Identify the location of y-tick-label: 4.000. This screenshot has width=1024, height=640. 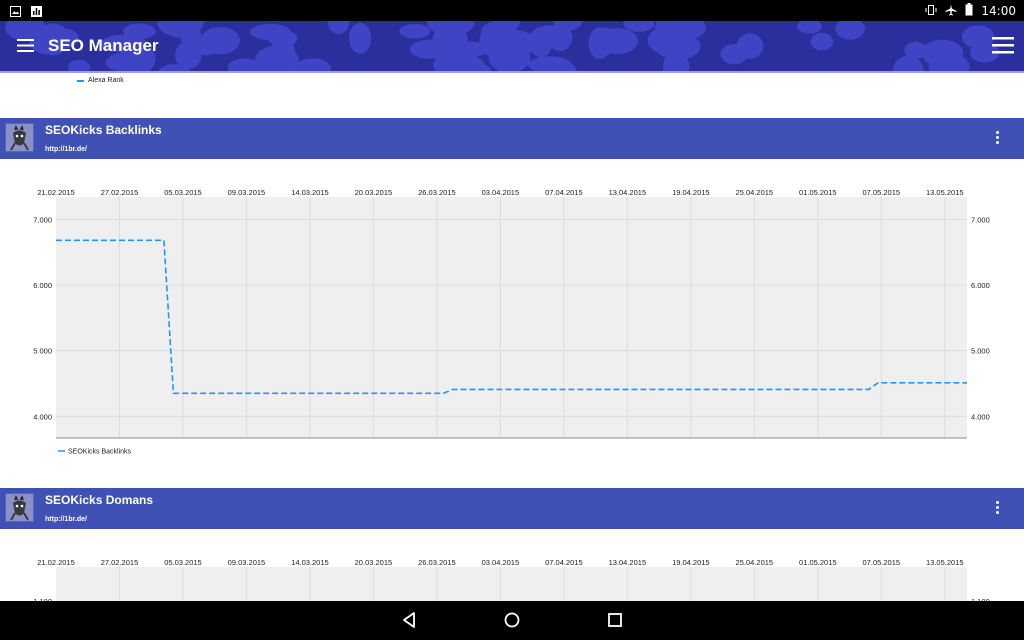
(42, 416).